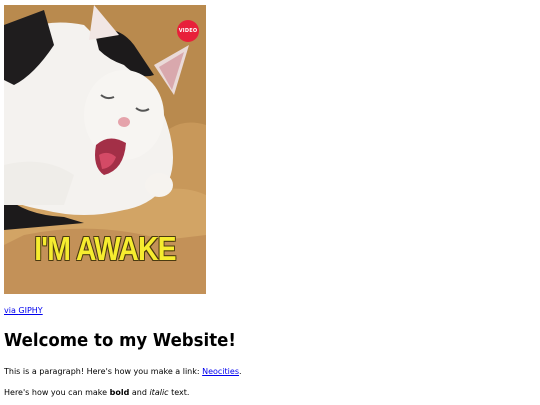 This screenshot has height=405, width=540. What do you see at coordinates (57, 392) in the screenshot?
I see `para2-before: Here's how you can make` at bounding box center [57, 392].